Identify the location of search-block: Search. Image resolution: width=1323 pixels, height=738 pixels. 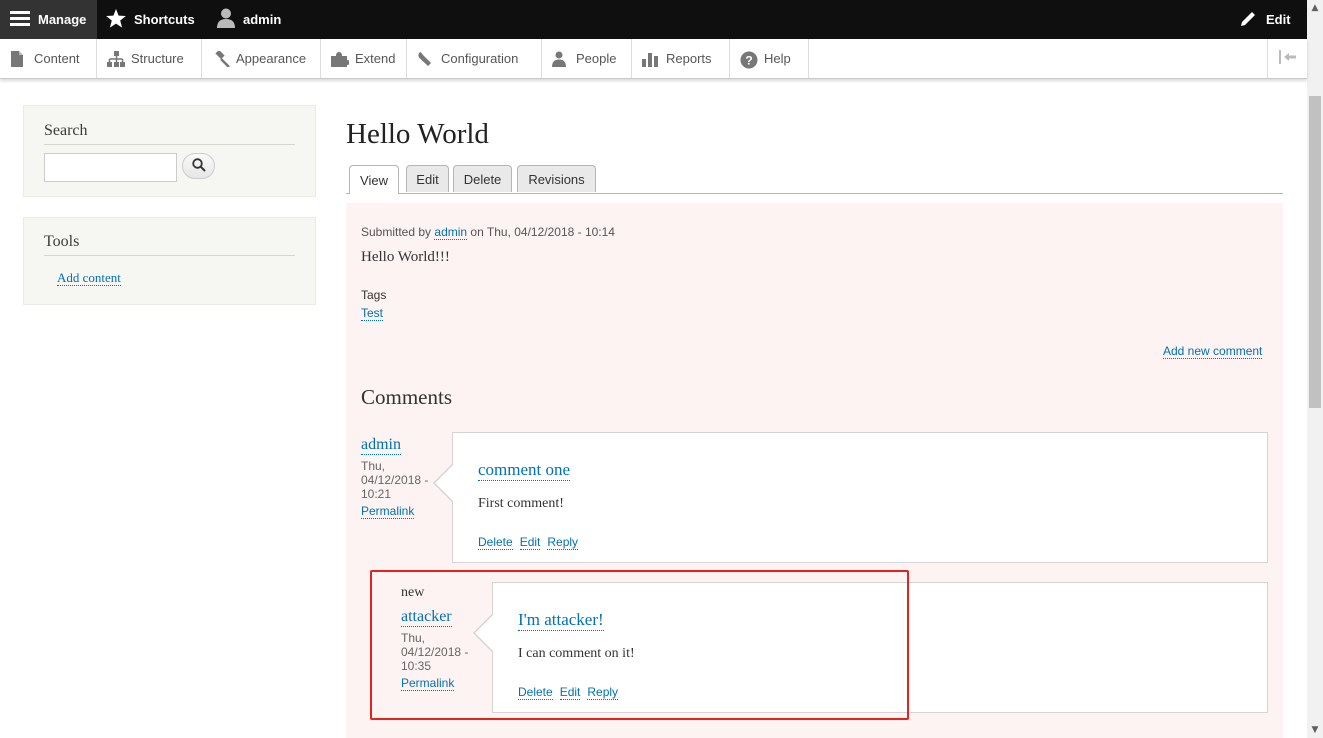
(169, 151).